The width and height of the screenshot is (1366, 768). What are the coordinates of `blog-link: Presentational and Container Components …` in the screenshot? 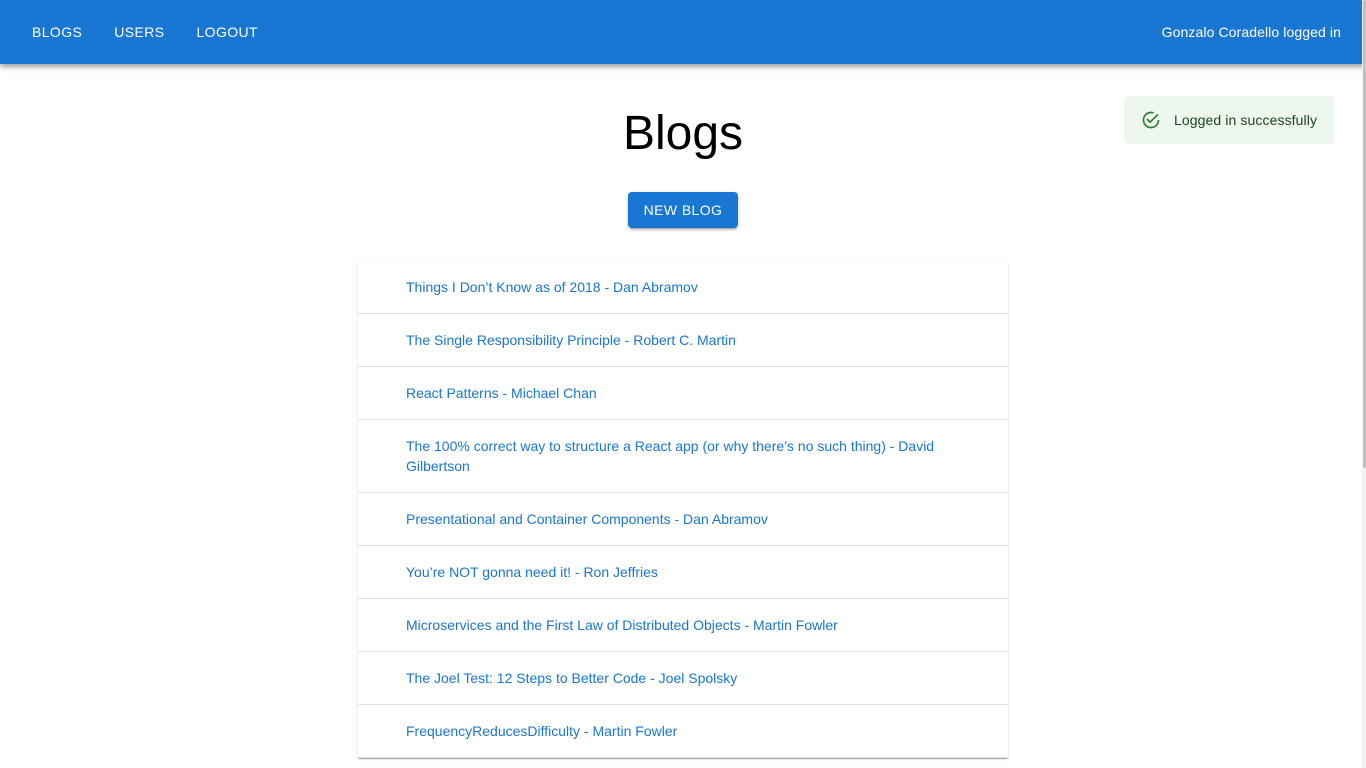 It's located at (587, 519).